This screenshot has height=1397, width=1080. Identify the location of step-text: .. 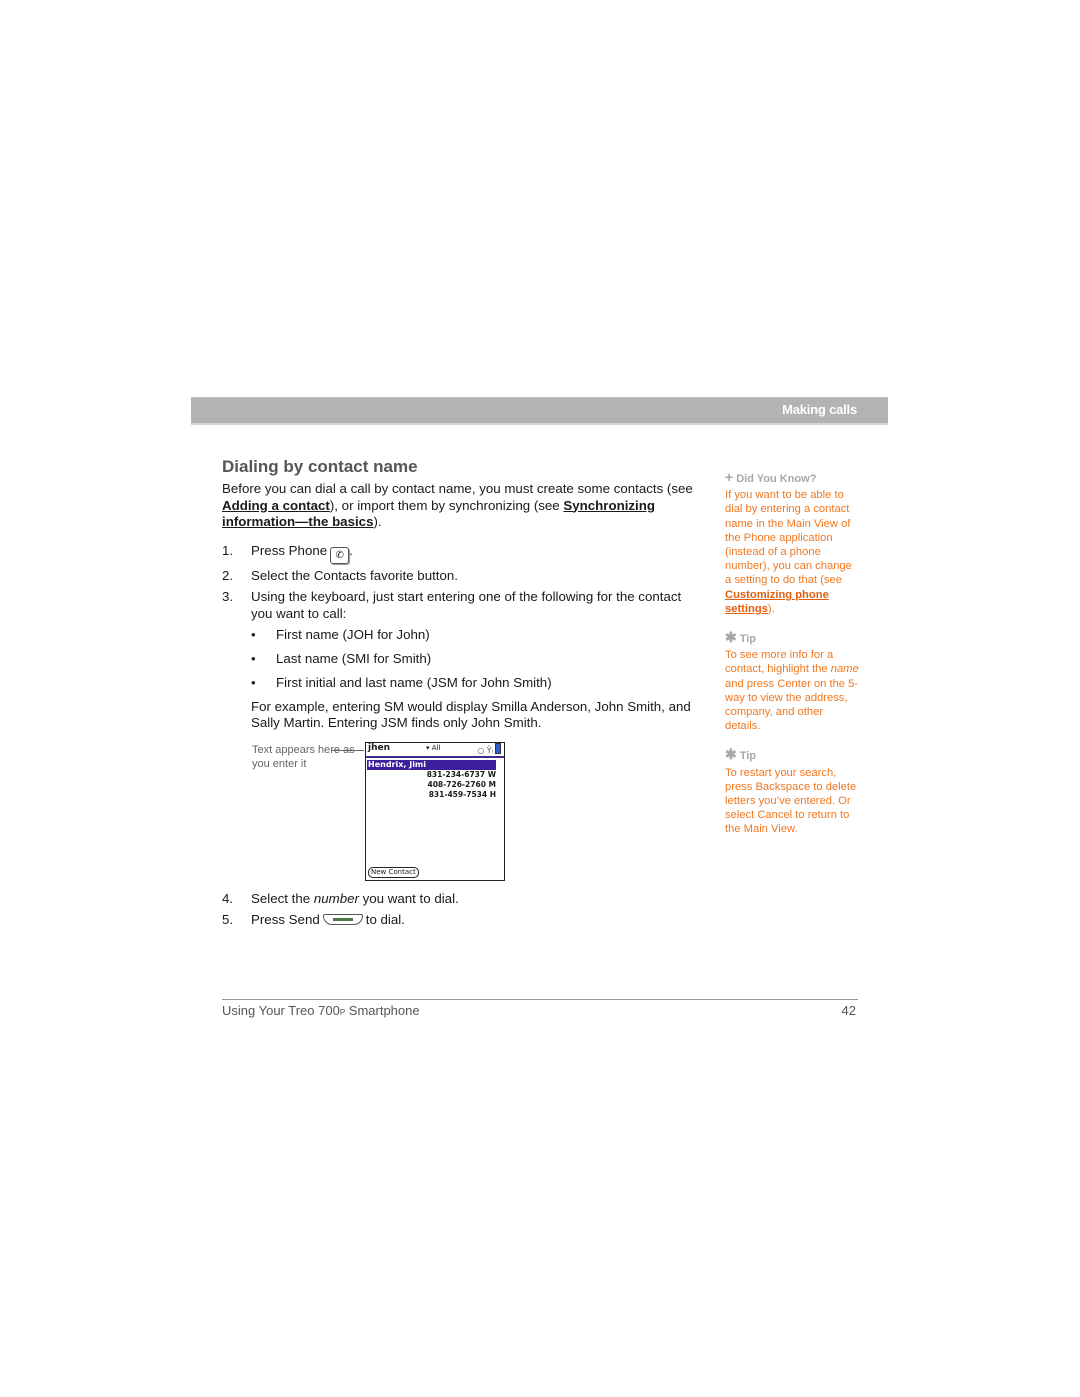
(351, 550).